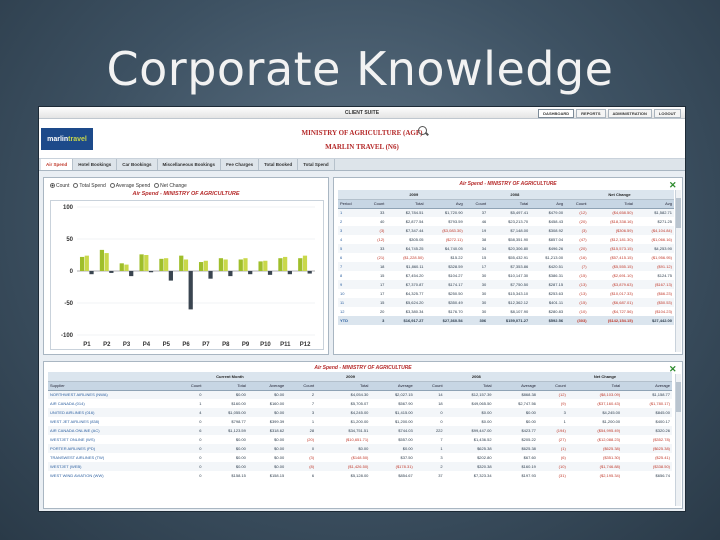 The width and height of the screenshot is (720, 540). I want to click on tab-misc-bookings: Miscellaneous Bookings, so click(190, 164).